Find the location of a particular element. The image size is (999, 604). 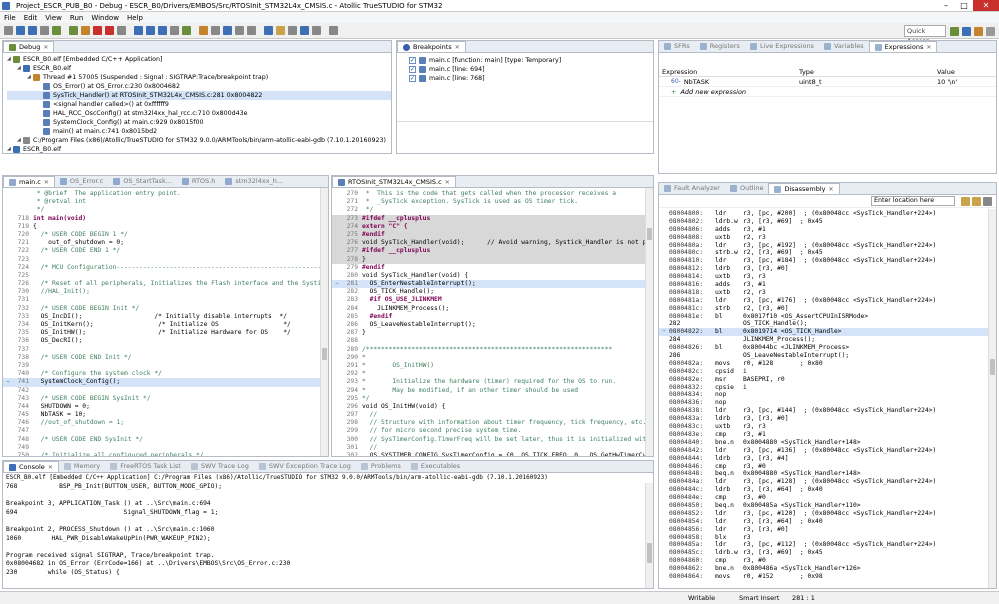

tab-fault-analyzer: Fault Analyzer is located at coordinates (692, 188).